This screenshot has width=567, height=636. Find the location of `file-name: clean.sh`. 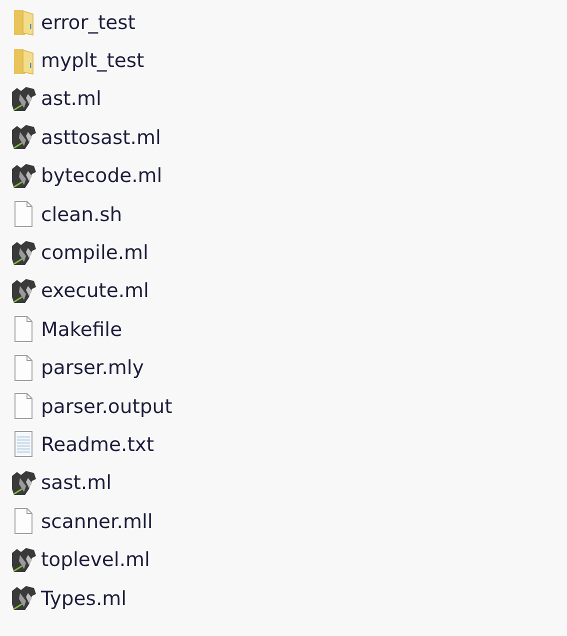

file-name: clean.sh is located at coordinates (81, 214).